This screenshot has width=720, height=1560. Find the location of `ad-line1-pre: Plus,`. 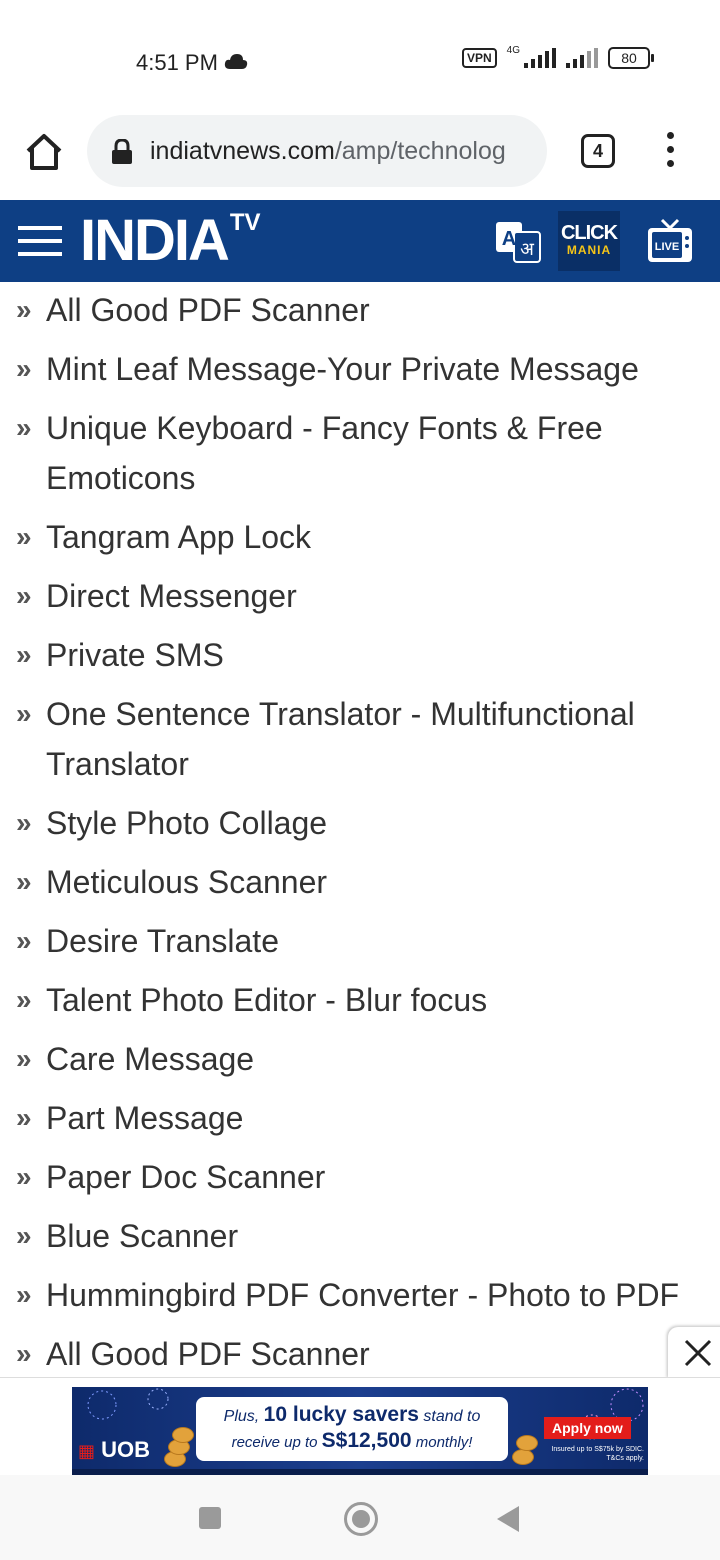

ad-line1-pre: Plus, is located at coordinates (243, 1416).